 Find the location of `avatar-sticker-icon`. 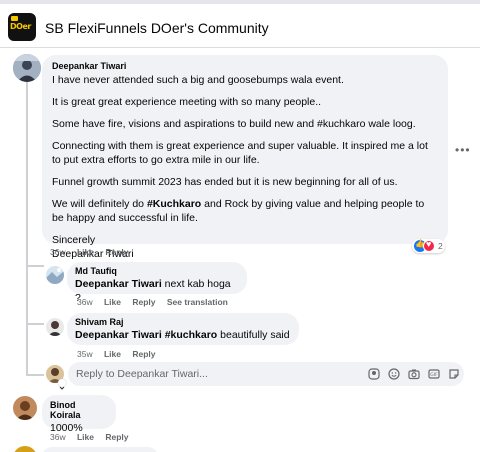

avatar-sticker-icon is located at coordinates (374, 374).